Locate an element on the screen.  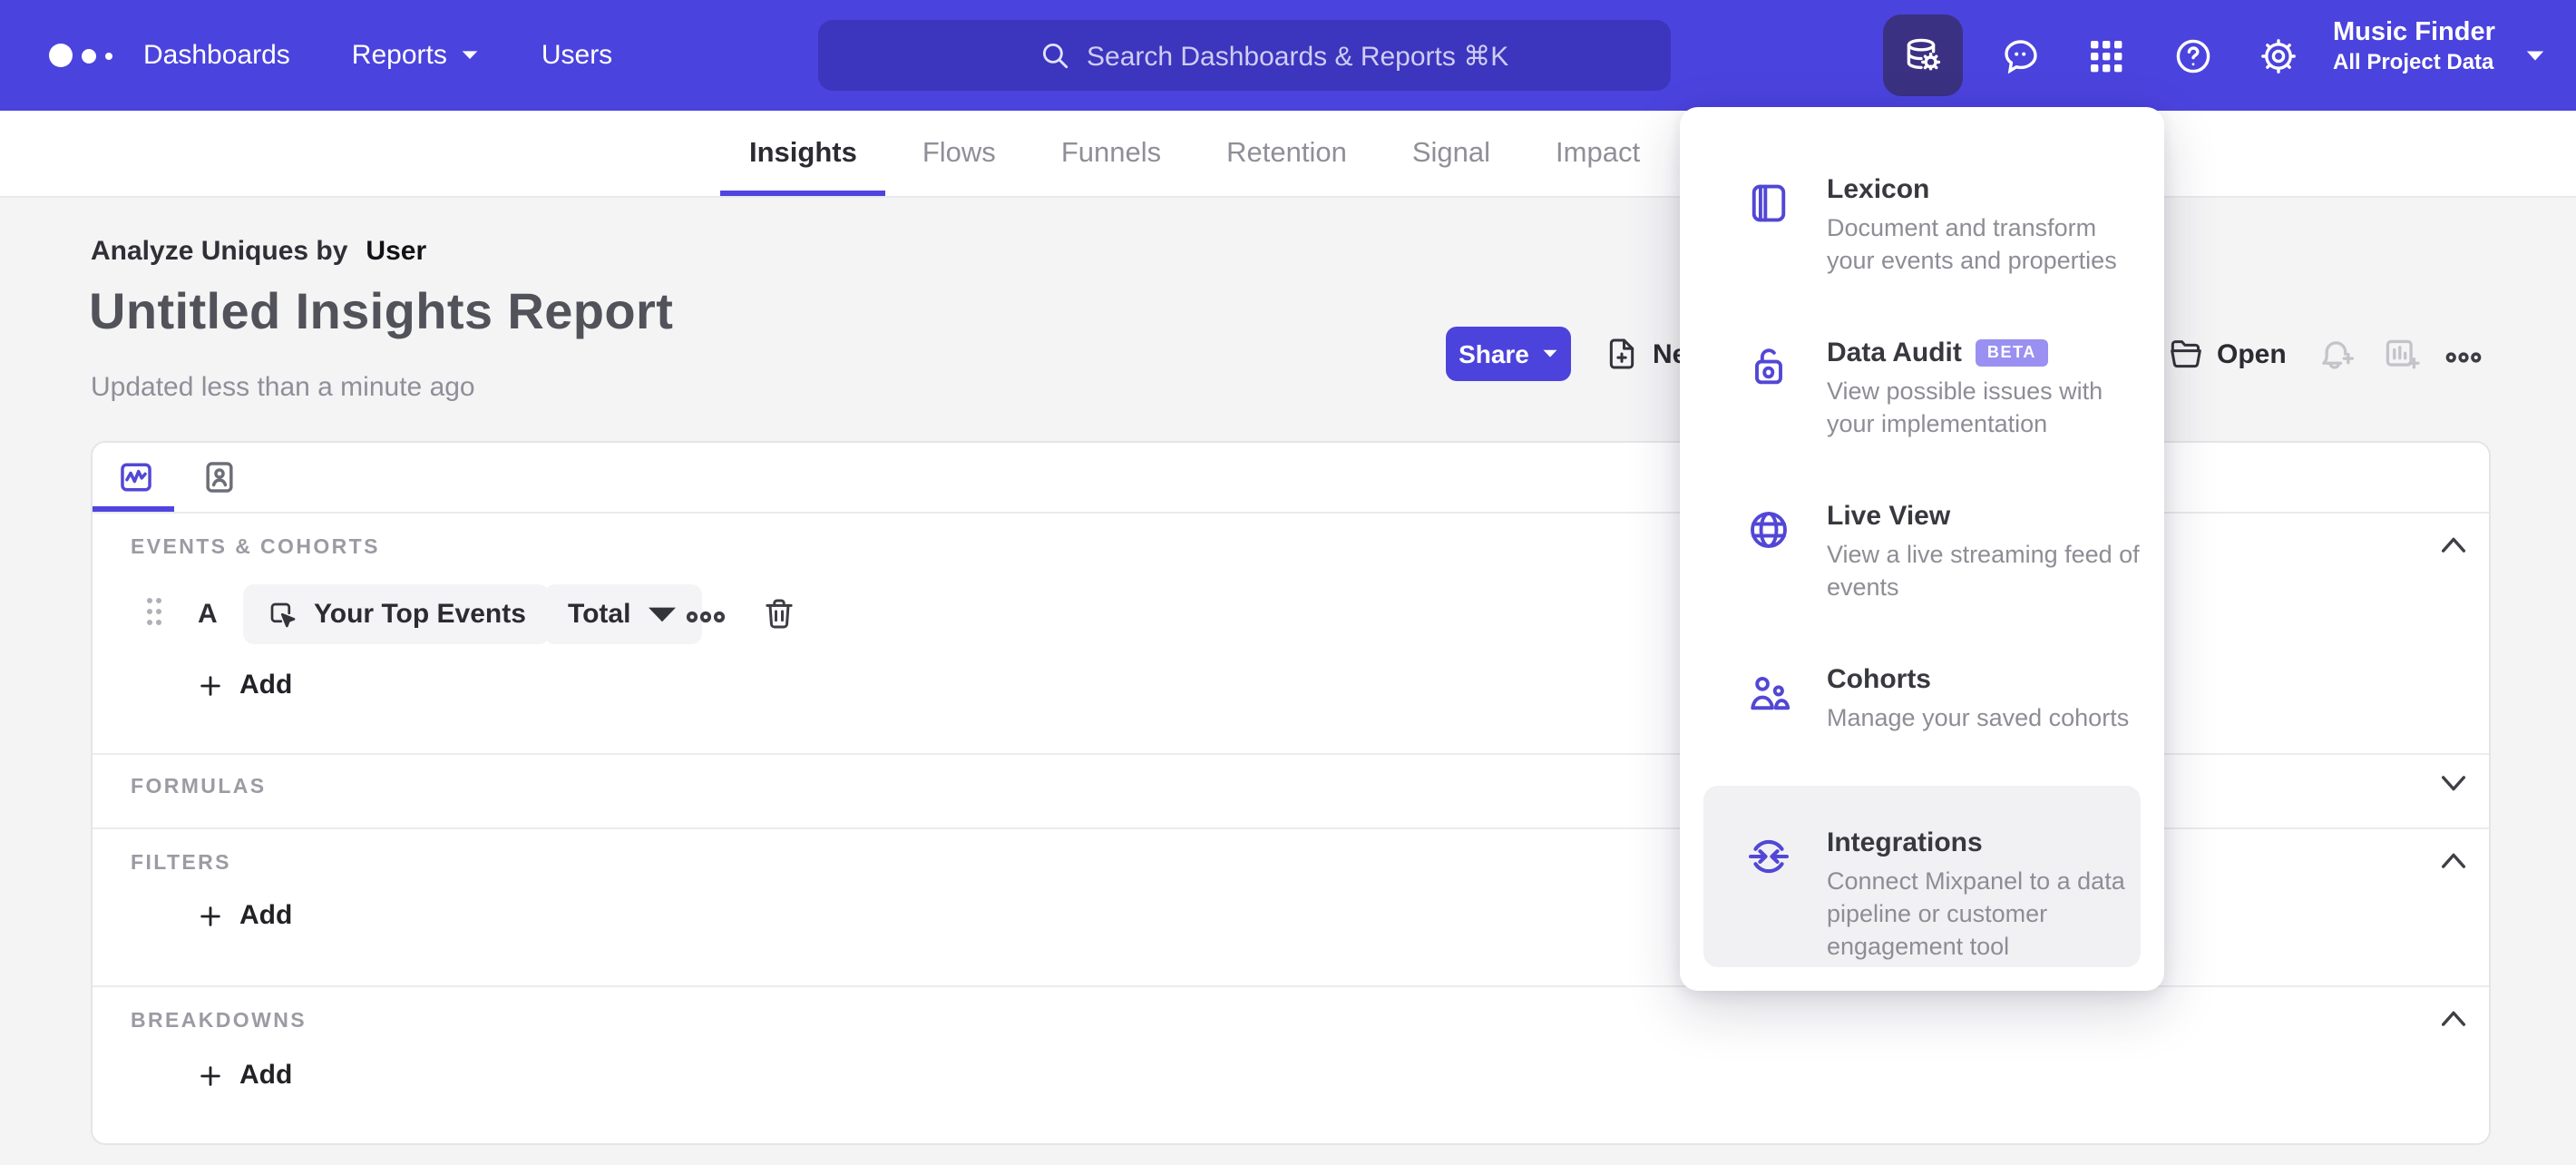
database-gear-icon is located at coordinates (1924, 53).